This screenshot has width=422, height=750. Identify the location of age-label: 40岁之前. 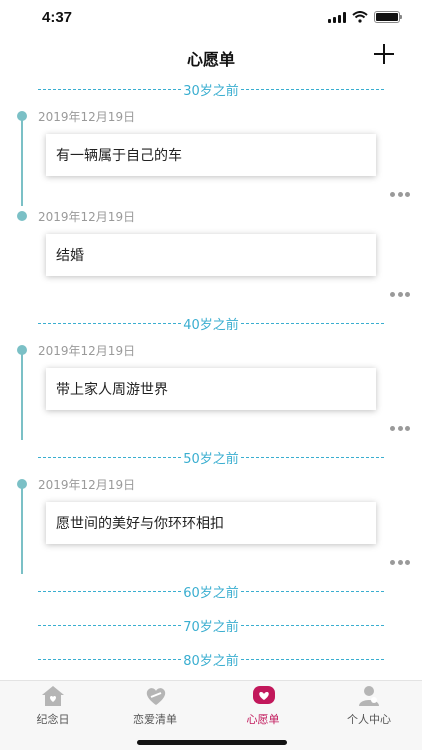
(211, 325).